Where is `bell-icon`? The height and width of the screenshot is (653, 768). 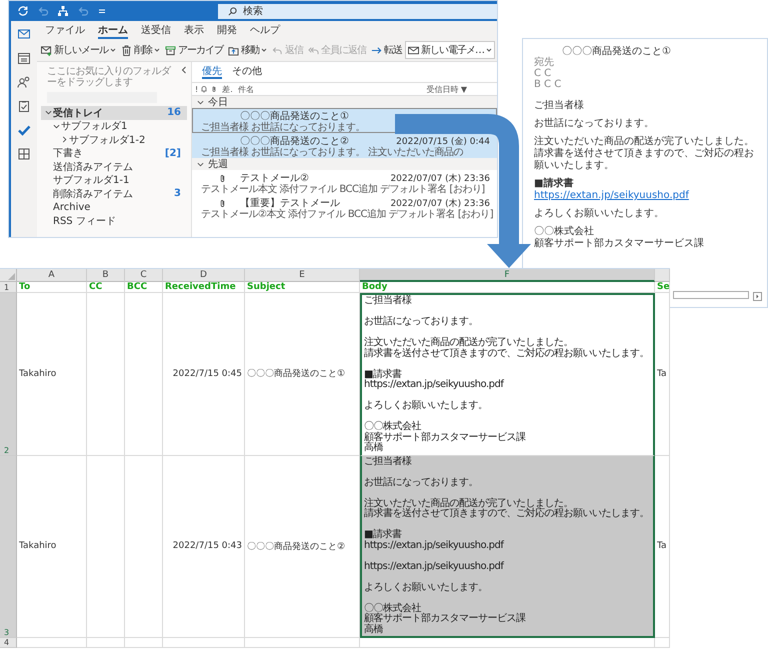 bell-icon is located at coordinates (204, 89).